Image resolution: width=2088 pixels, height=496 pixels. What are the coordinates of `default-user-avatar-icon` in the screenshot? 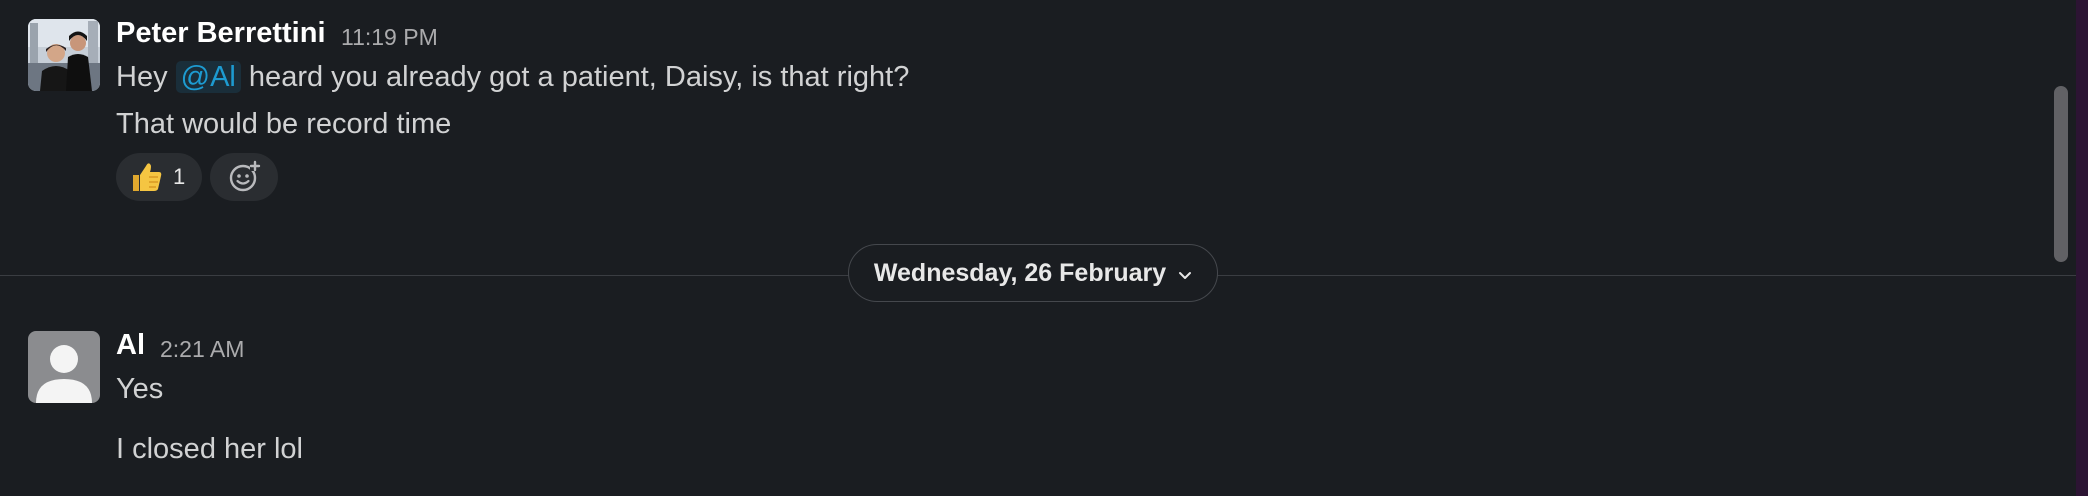 It's located at (64, 367).